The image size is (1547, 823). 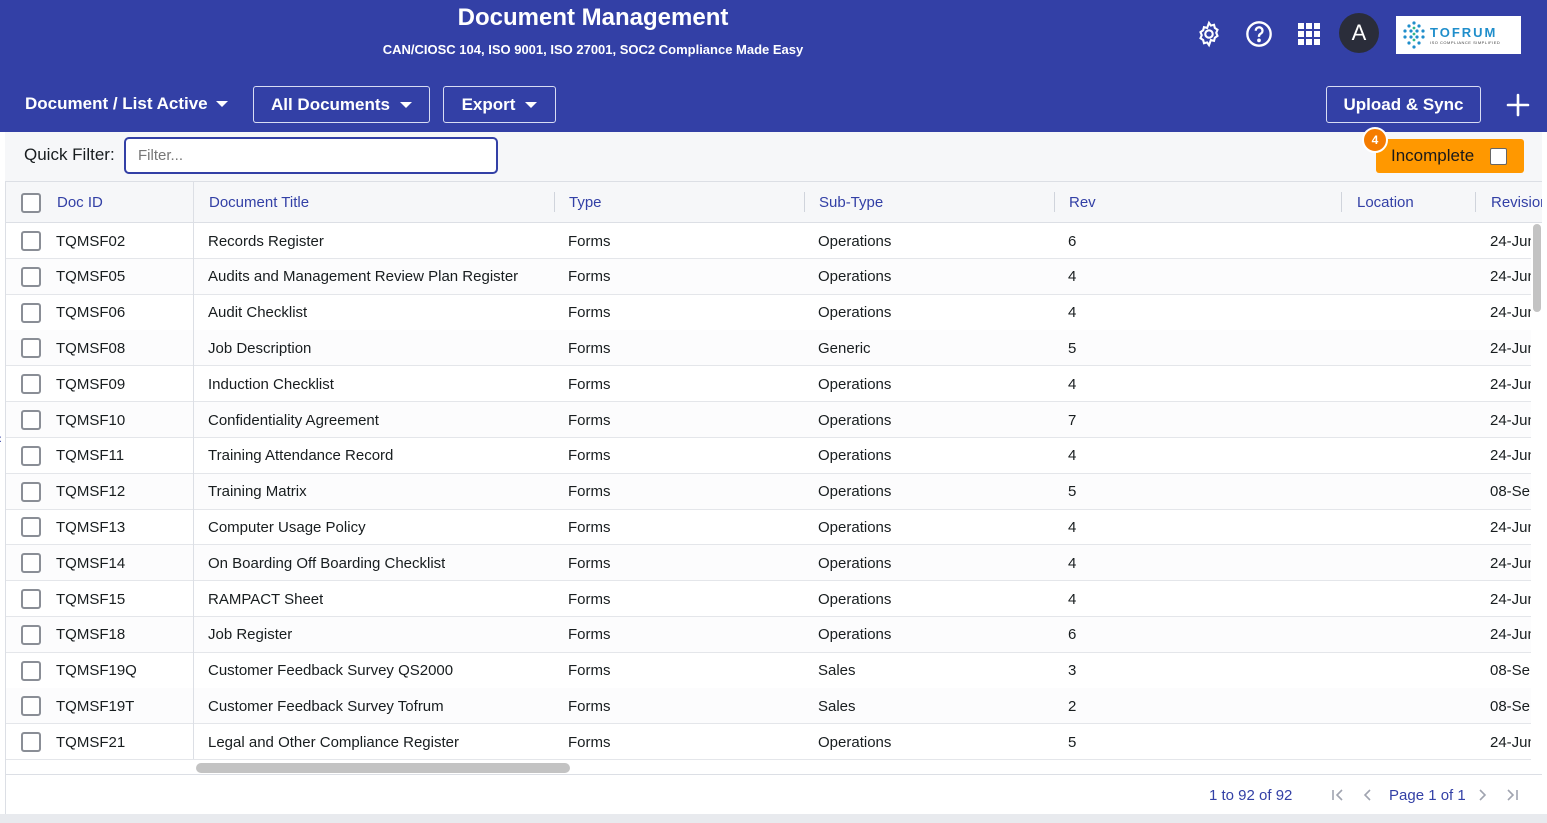 What do you see at coordinates (1518, 105) in the screenshot?
I see `add-icon` at bounding box center [1518, 105].